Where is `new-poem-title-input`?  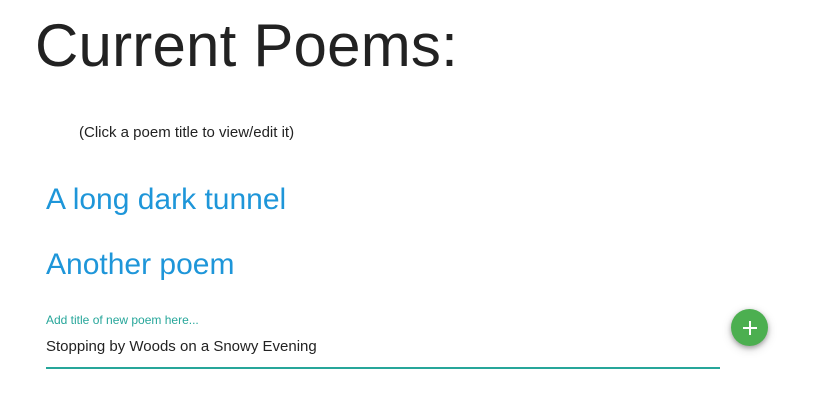 new-poem-title-input is located at coordinates (383, 353).